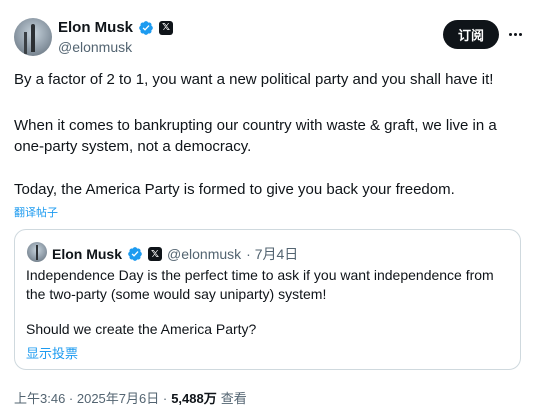 The image size is (540, 420). What do you see at coordinates (95, 27) in the screenshot?
I see `author-name: Elon Musk` at bounding box center [95, 27].